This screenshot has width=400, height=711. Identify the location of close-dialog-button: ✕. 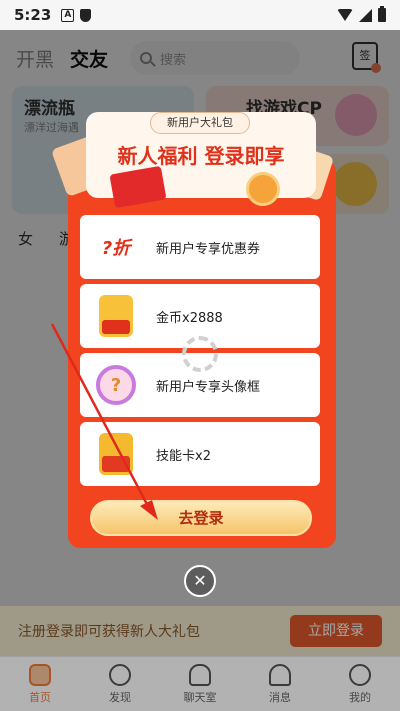
(200, 581).